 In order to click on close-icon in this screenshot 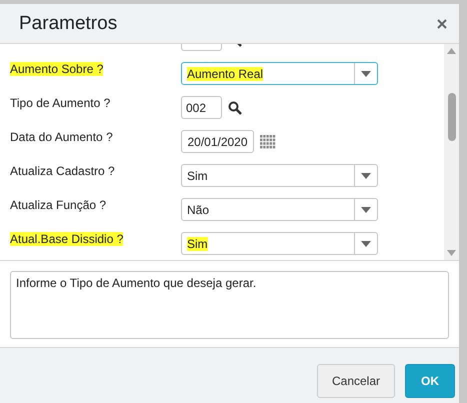, I will do `click(442, 23)`.